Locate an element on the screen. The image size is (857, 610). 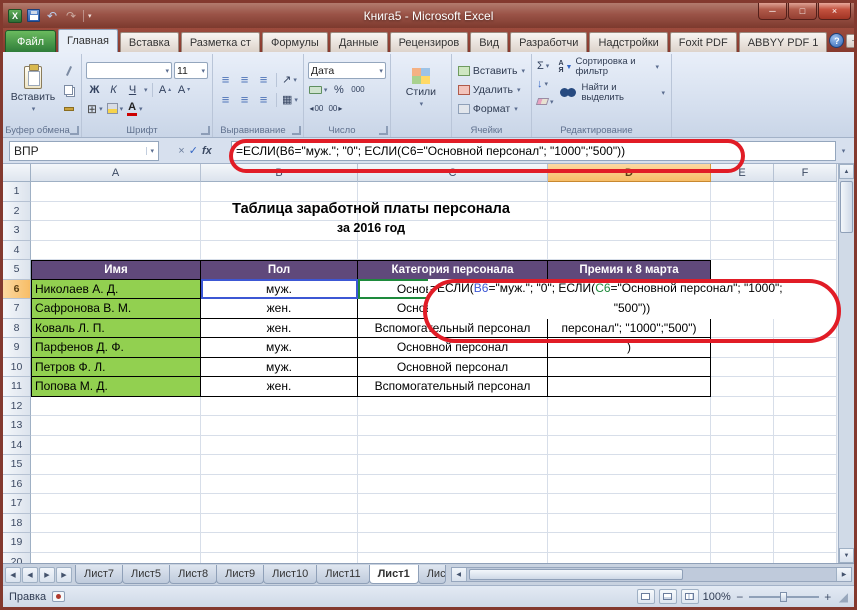
sheet-tab-Лист8: Лист8 is located at coordinates (193, 574).